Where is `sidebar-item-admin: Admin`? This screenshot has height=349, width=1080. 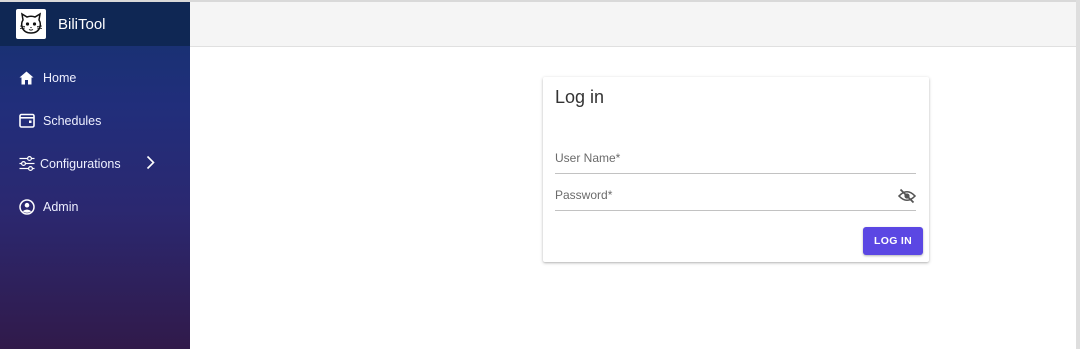
sidebar-item-admin: Admin is located at coordinates (95, 206).